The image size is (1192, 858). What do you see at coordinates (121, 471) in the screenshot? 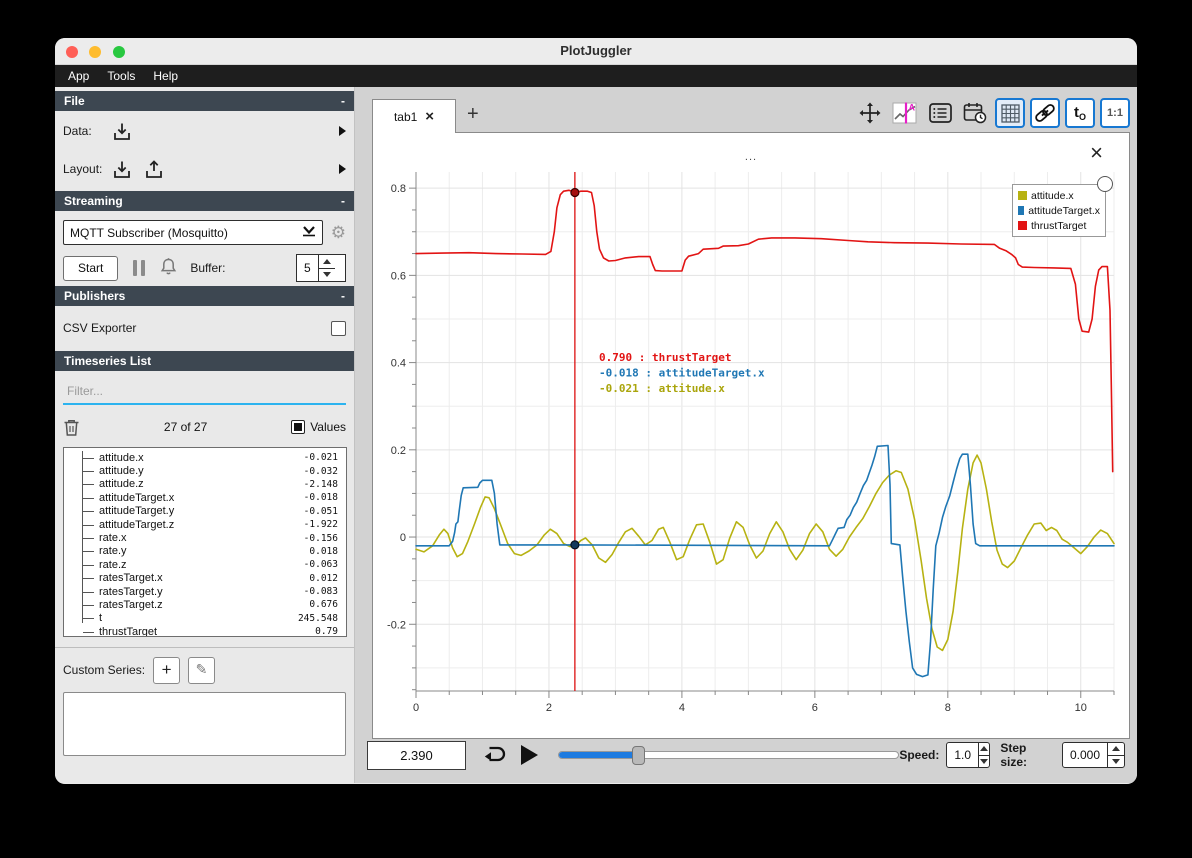
I see `timeseries-name: attitude.y` at bounding box center [121, 471].